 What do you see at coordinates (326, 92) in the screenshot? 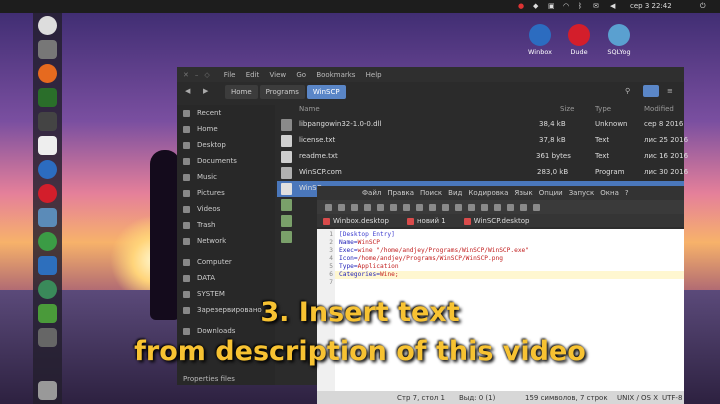
I see `breadcrumb-winscp: WinSCP` at bounding box center [326, 92].